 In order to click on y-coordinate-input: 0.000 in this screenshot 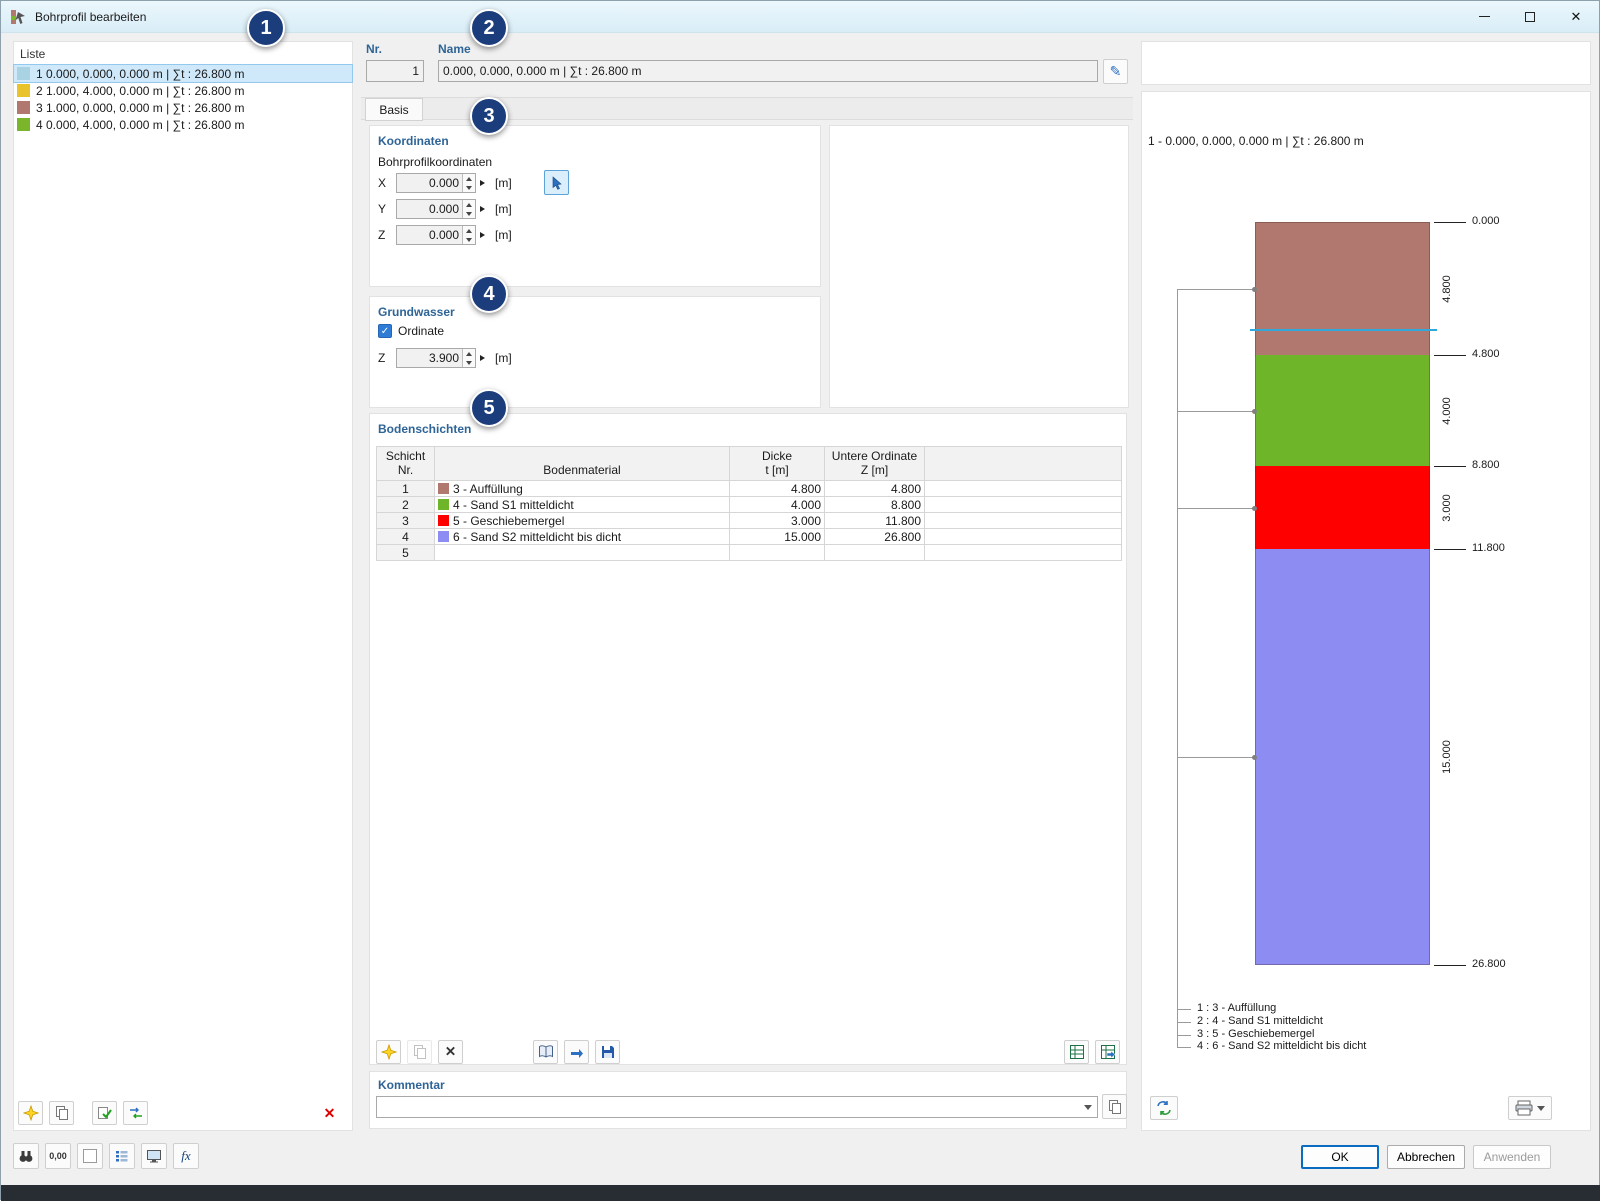, I will do `click(436, 209)`.